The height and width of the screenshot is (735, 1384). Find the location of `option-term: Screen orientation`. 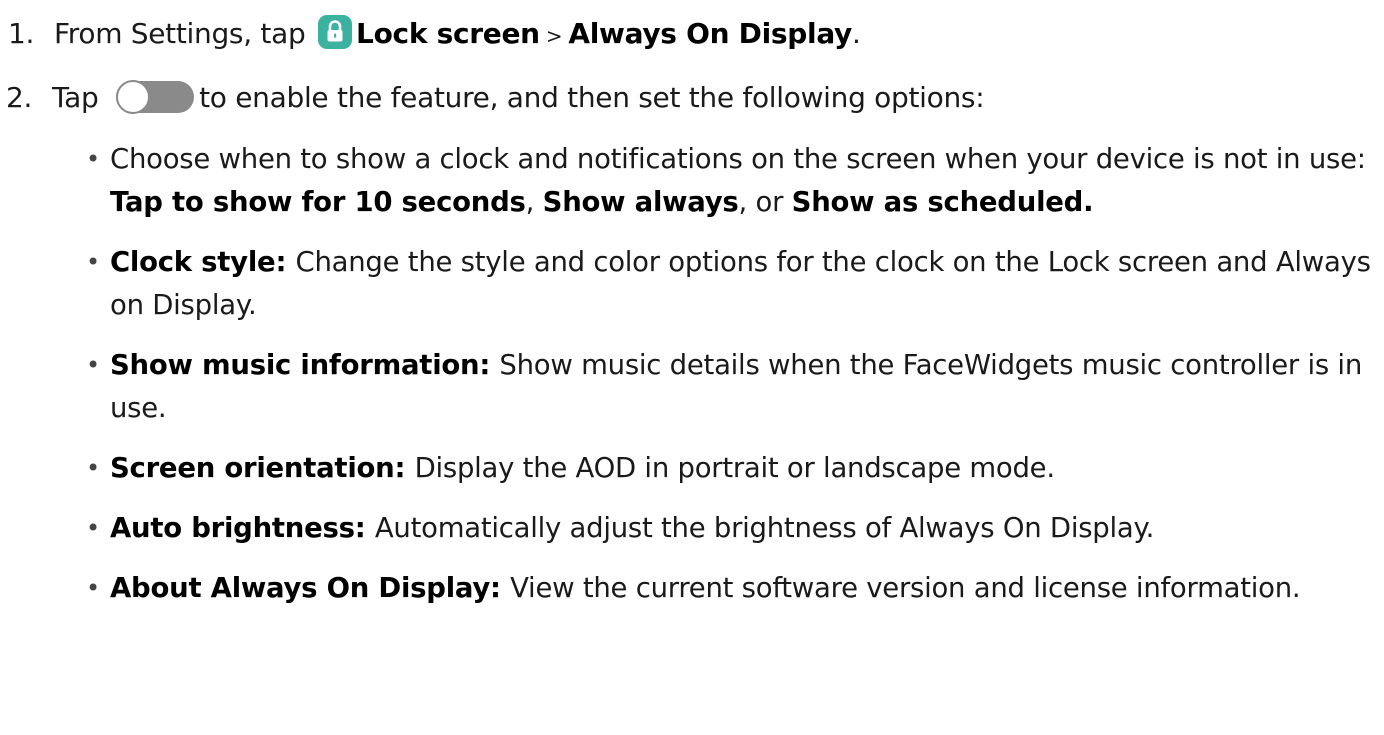

option-term: Screen orientation is located at coordinates (252, 468).